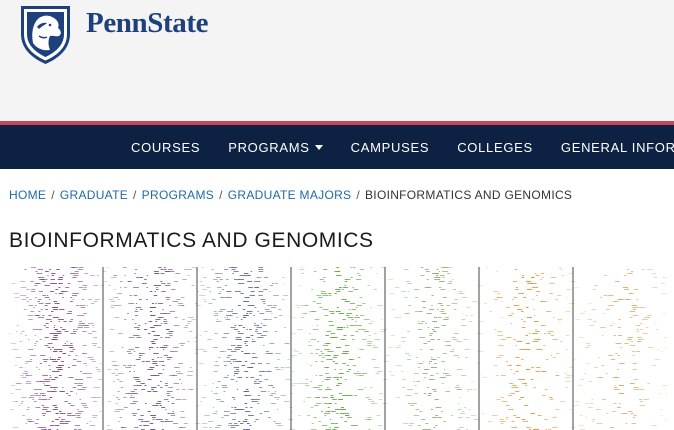 This screenshot has height=430, width=674. What do you see at coordinates (178, 195) in the screenshot?
I see `breadcrumb-programs: PROGRAMS` at bounding box center [178, 195].